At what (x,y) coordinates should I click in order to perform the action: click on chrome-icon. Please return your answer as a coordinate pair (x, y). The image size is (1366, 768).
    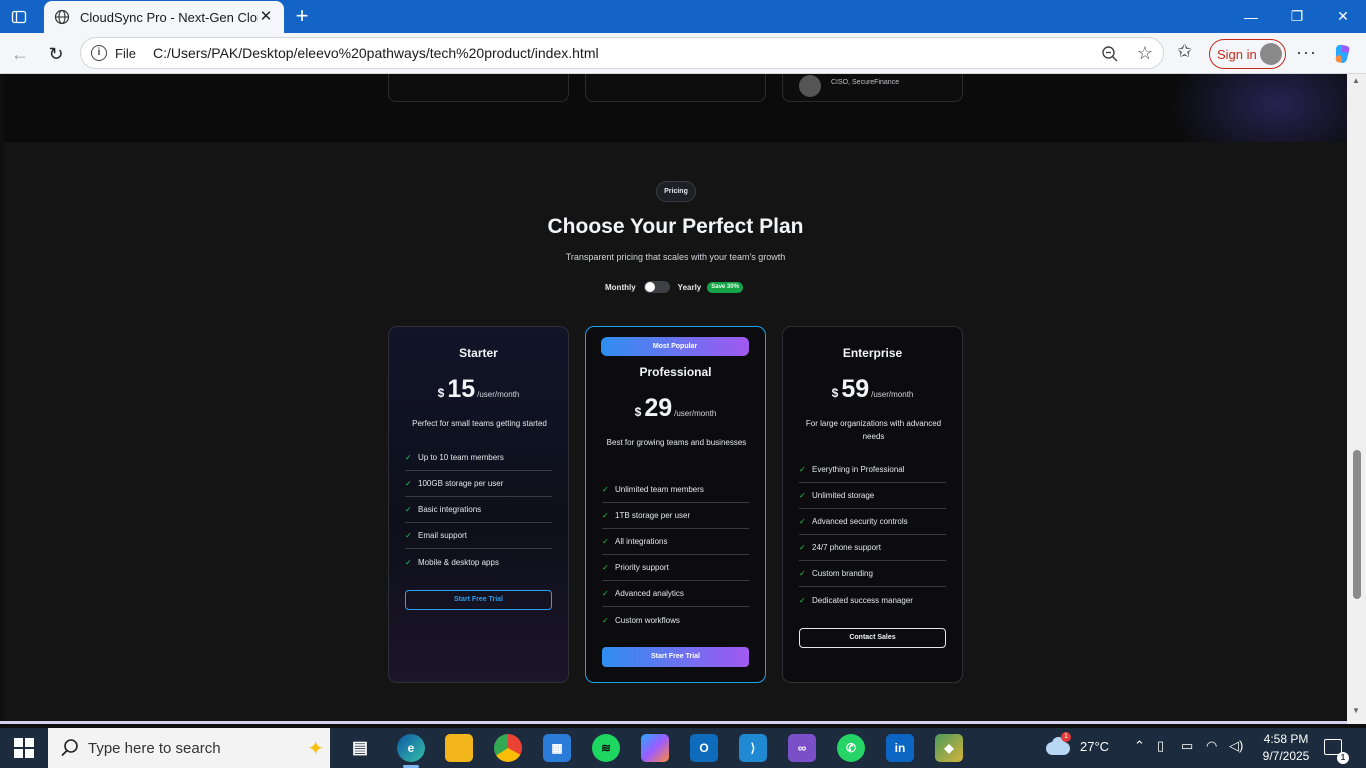
    Looking at the image, I should click on (508, 748).